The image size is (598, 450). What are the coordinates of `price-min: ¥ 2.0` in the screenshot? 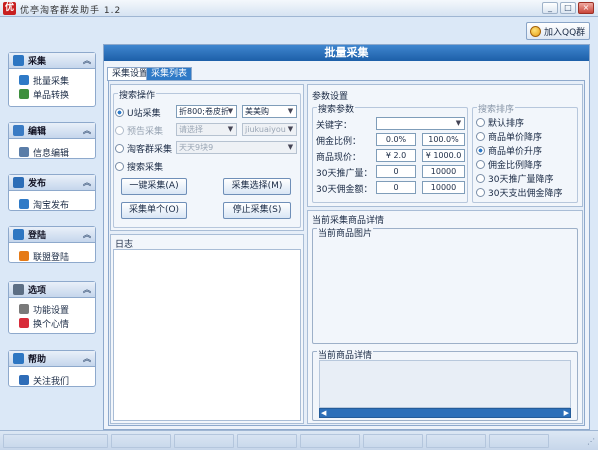 It's located at (396, 155).